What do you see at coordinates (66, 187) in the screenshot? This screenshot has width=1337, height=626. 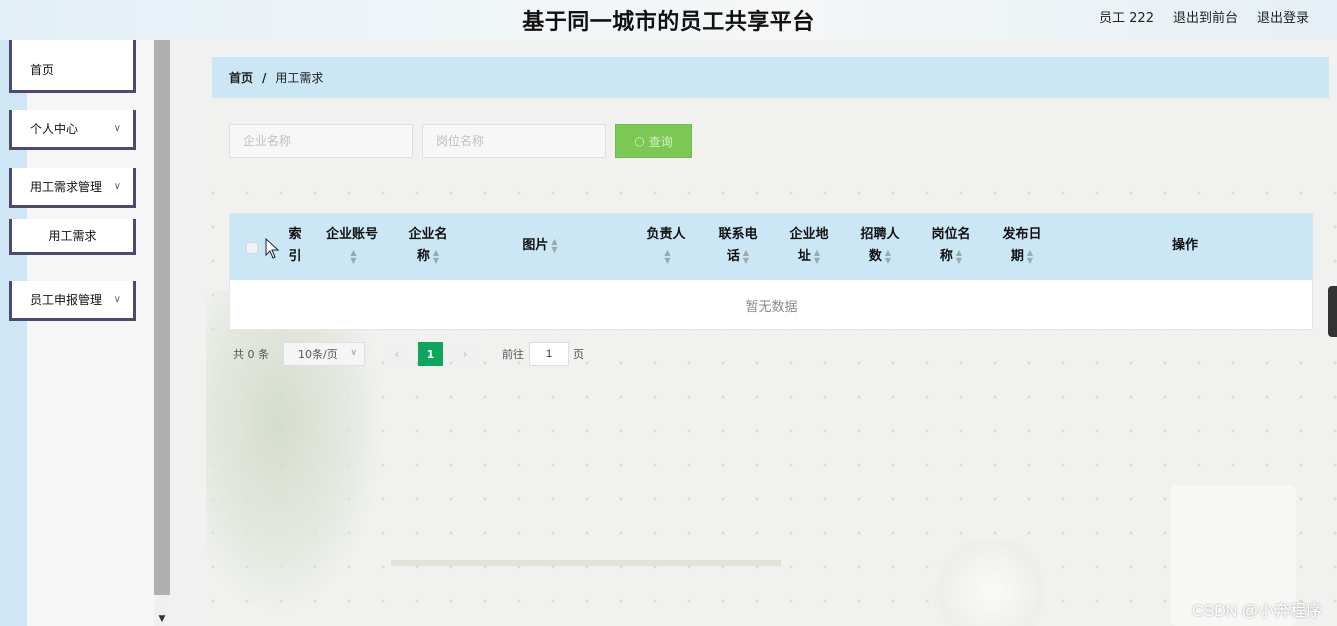 I see `sidebar-item-label: 用工需求管理` at bounding box center [66, 187].